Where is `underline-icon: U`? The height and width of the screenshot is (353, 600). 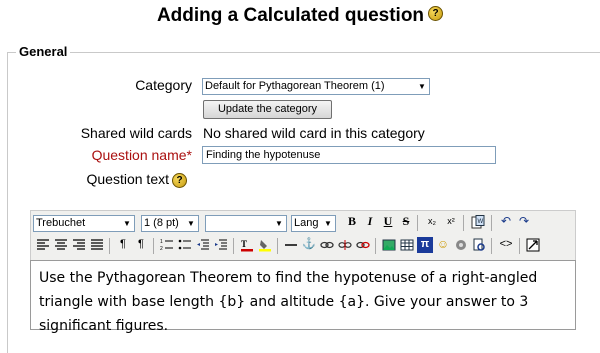
underline-icon: U is located at coordinates (388, 222).